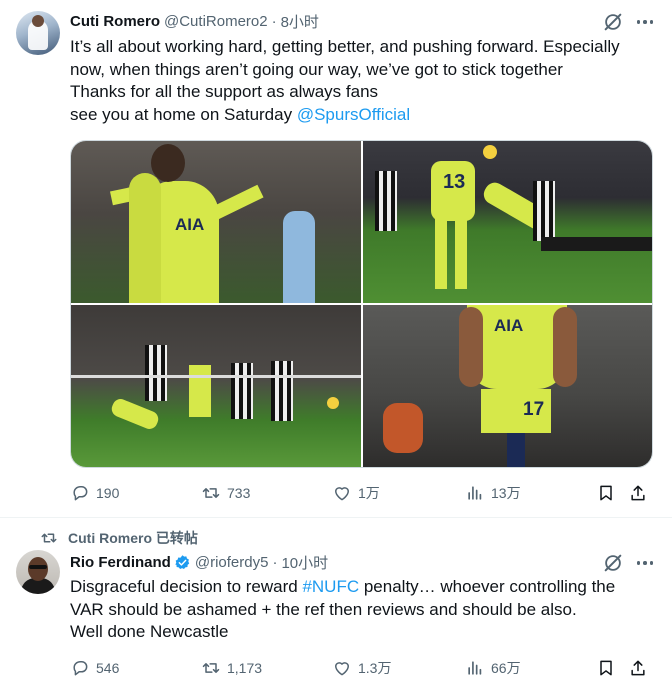 The image size is (672, 692). What do you see at coordinates (506, 668) in the screenshot?
I see `views-count: 66万` at bounding box center [506, 668].